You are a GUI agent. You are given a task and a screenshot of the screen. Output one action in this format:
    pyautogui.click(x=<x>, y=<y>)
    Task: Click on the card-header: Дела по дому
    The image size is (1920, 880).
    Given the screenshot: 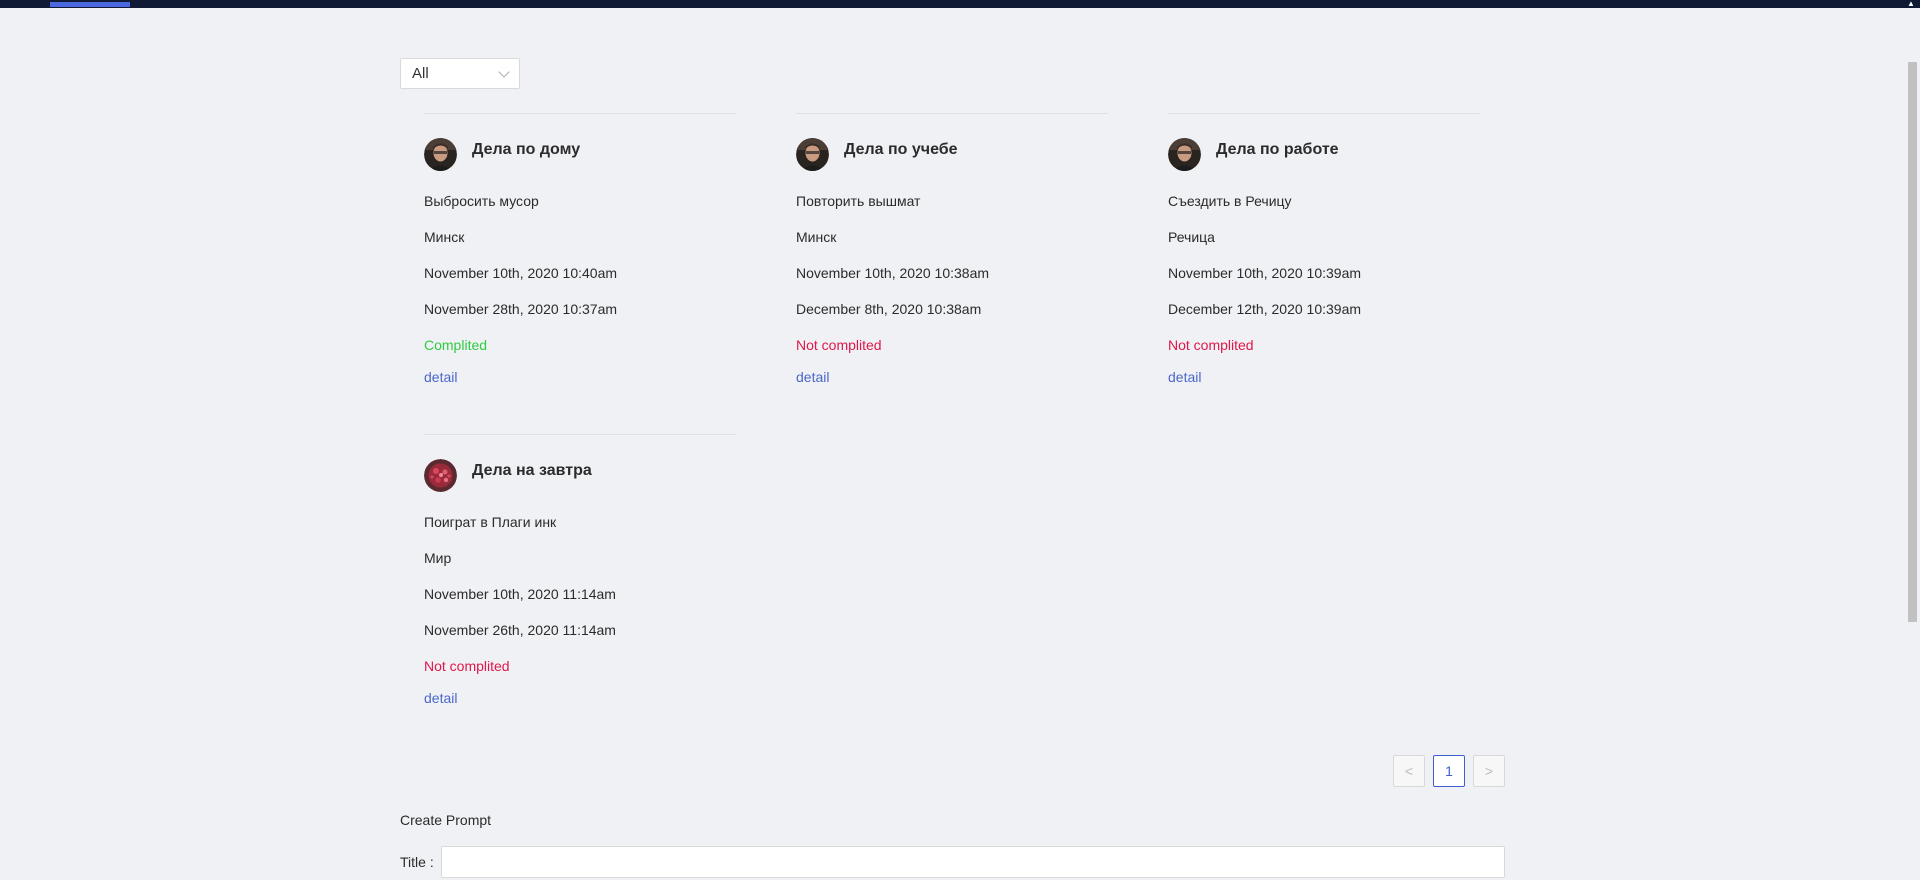 What is the action you would take?
    pyautogui.click(x=580, y=154)
    